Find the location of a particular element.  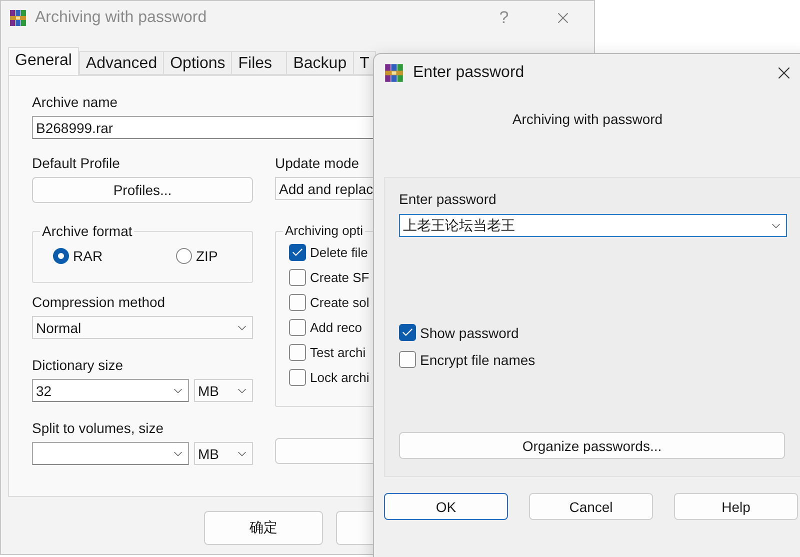

group-label: Archive format is located at coordinates (87, 231).